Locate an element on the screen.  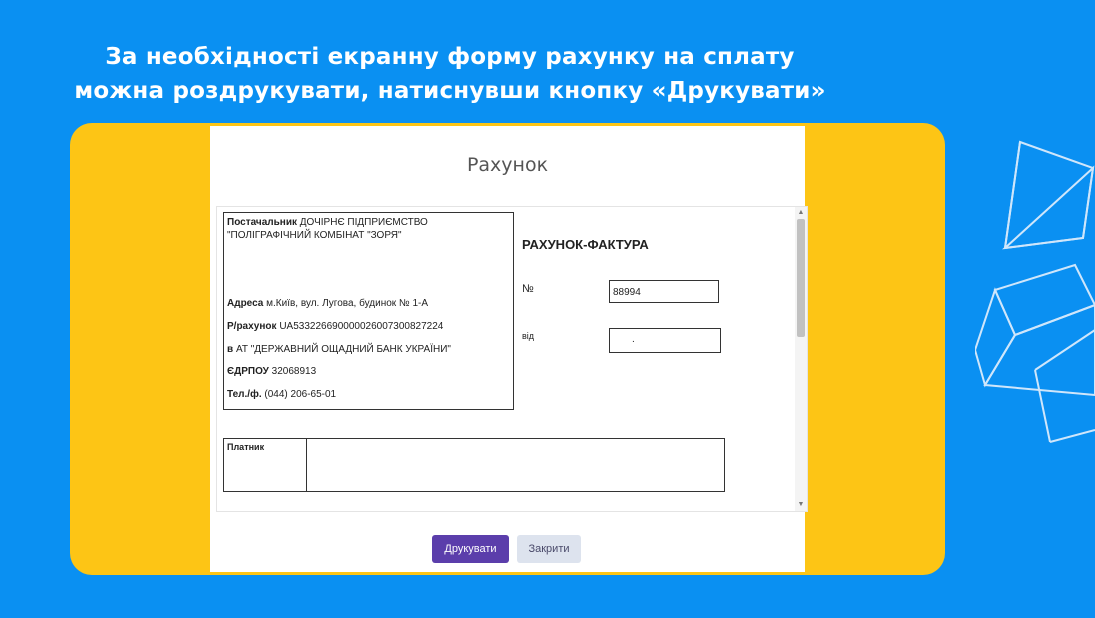
edrpou-value: 32068913 is located at coordinates (294, 371).